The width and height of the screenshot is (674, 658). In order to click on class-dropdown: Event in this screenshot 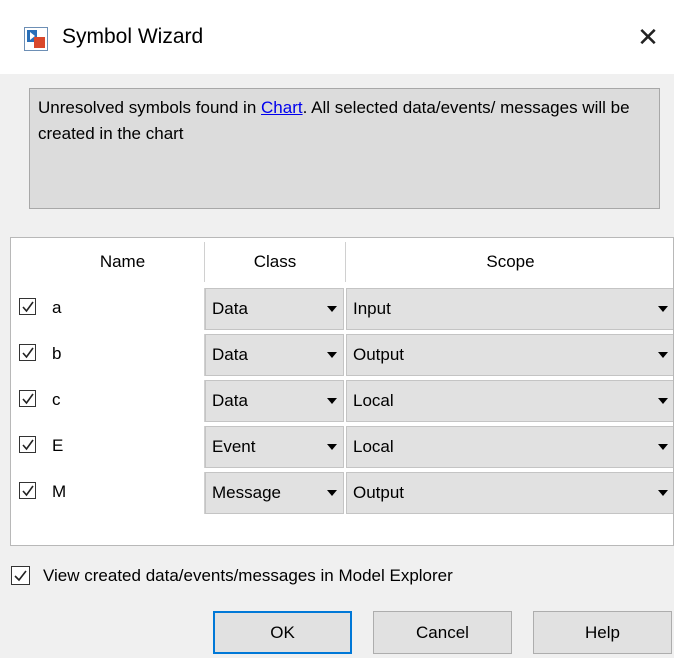, I will do `click(274, 447)`.